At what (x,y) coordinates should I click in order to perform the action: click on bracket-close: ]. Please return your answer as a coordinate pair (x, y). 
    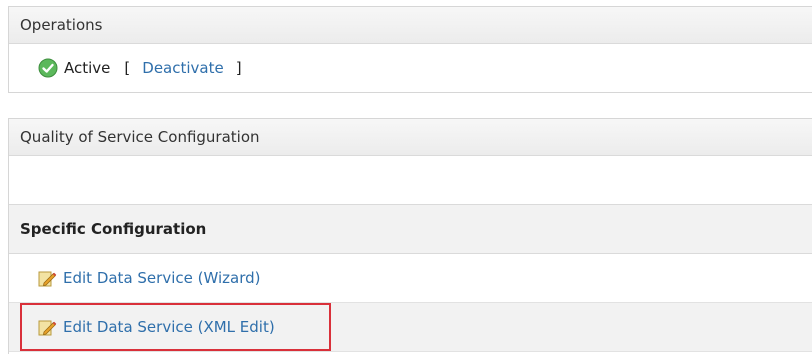
    Looking at the image, I should click on (238, 68).